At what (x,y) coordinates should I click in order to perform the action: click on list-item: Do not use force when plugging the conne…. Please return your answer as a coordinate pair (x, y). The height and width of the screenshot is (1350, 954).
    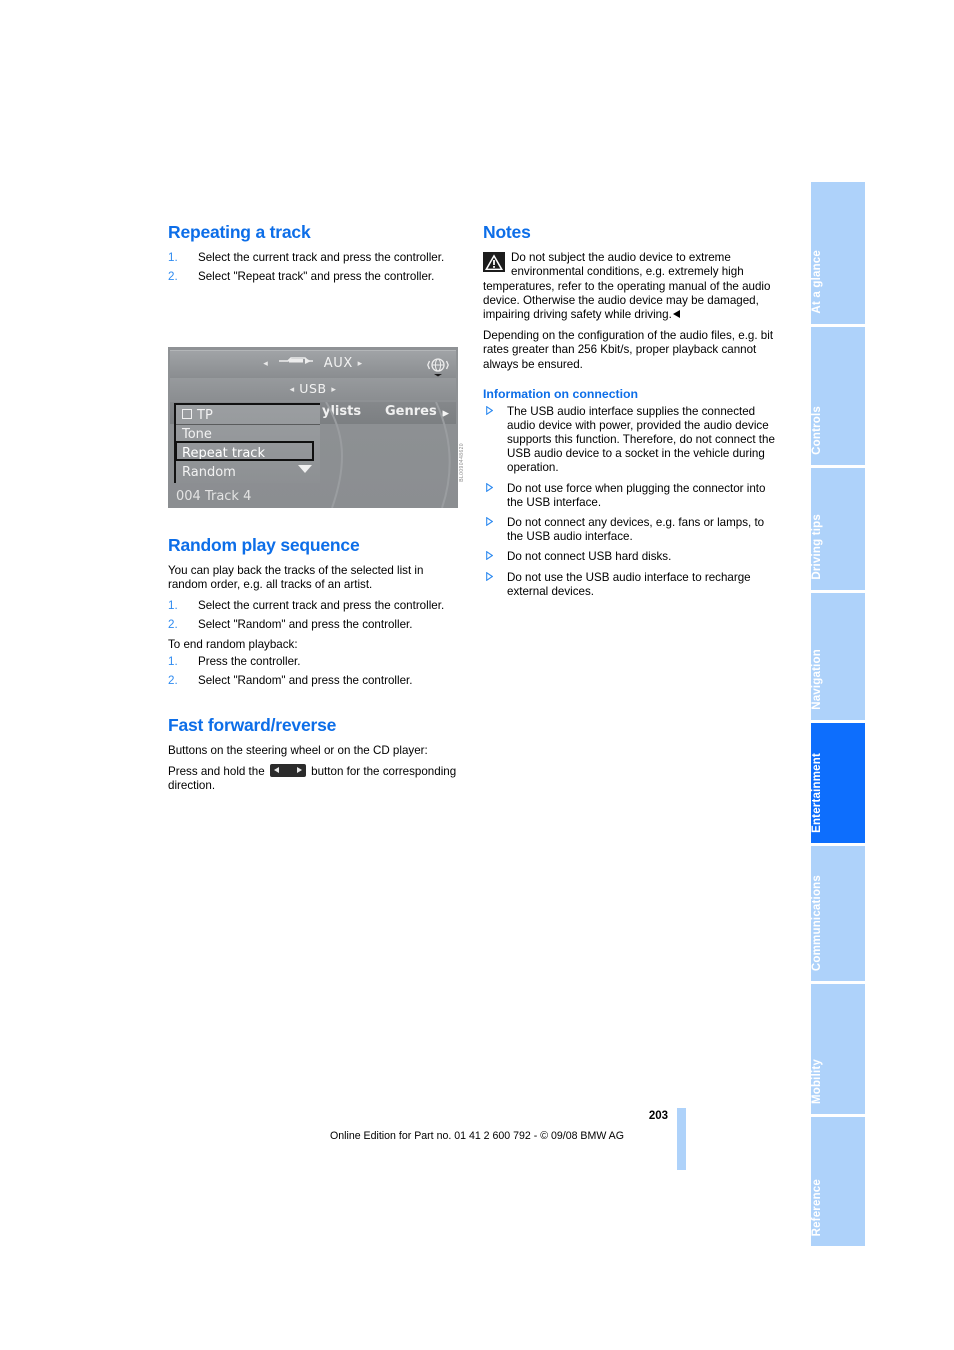
    Looking at the image, I should click on (629, 496).